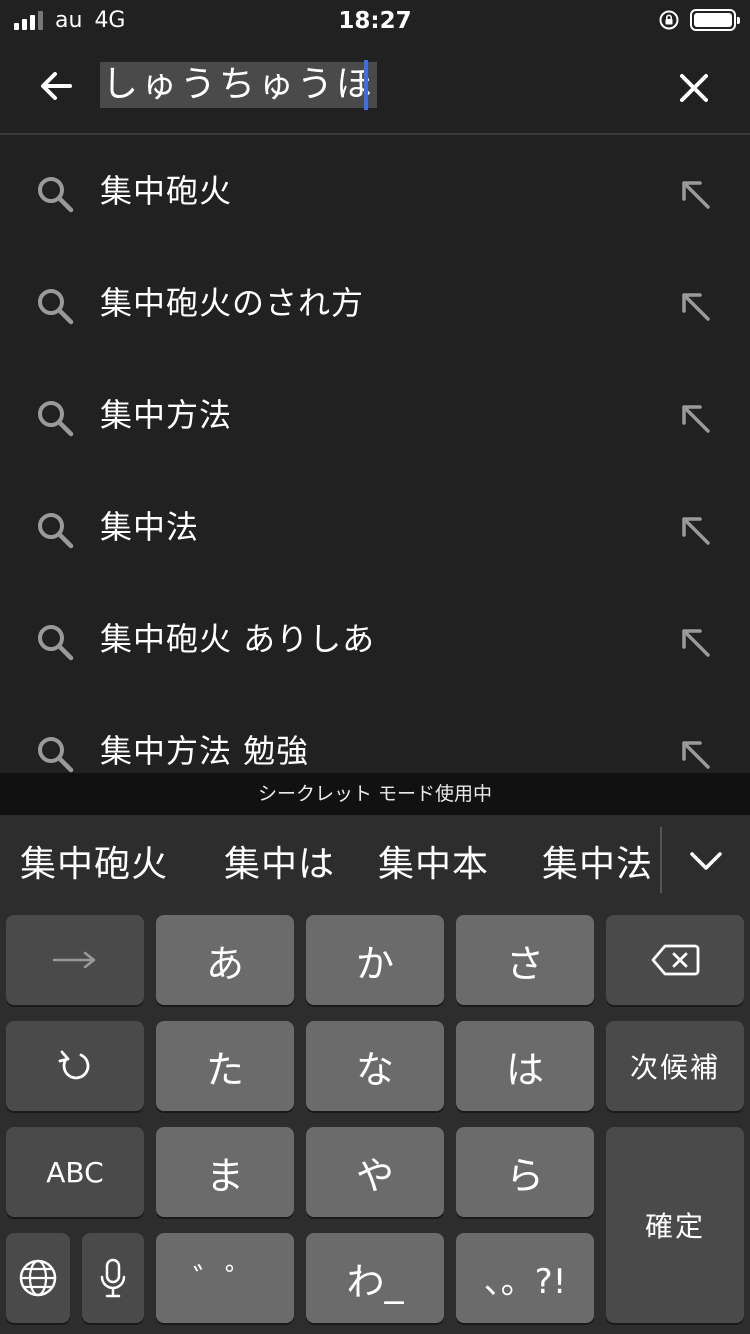 This screenshot has width=750, height=1334. I want to click on next-candidate-key: 次候補, so click(675, 1066).